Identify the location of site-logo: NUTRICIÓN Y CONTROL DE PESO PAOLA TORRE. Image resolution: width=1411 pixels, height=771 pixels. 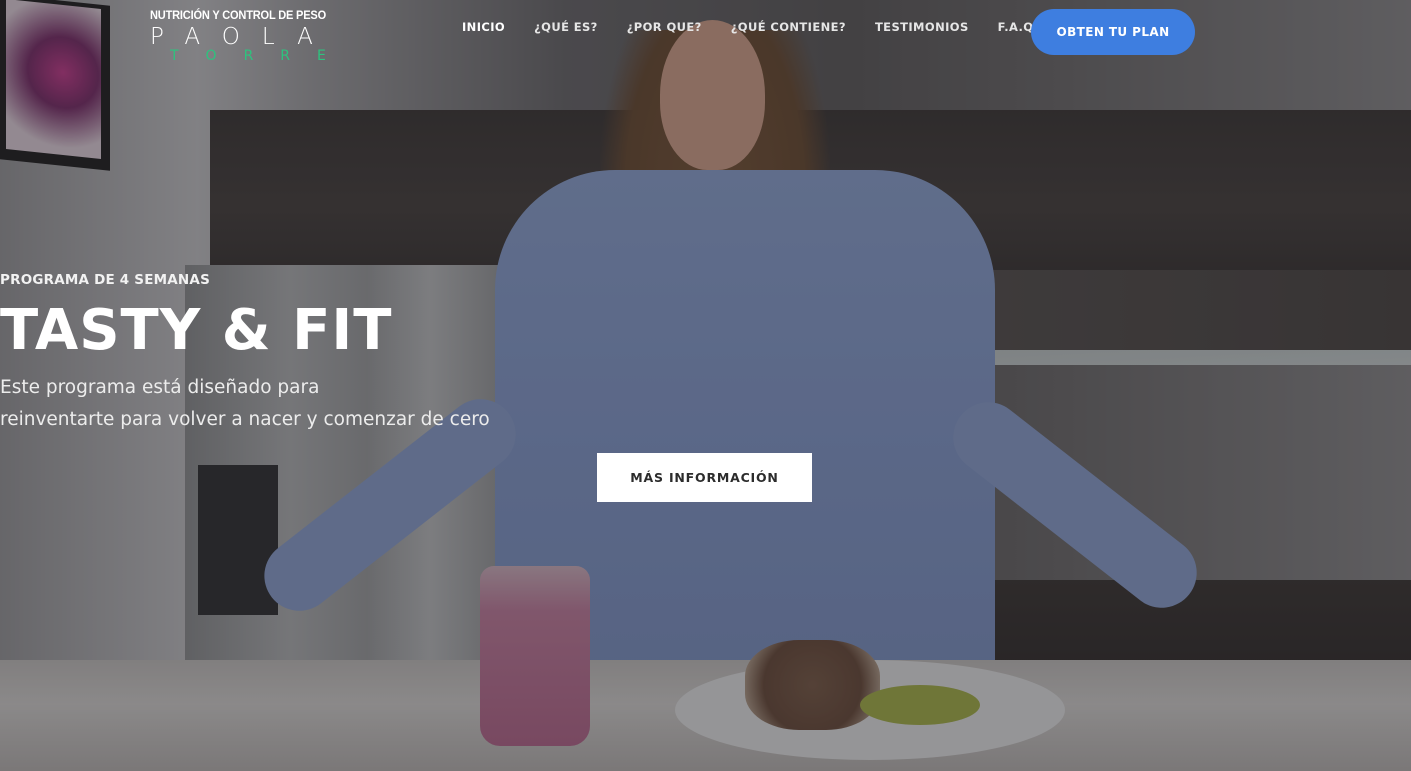
(240, 35).